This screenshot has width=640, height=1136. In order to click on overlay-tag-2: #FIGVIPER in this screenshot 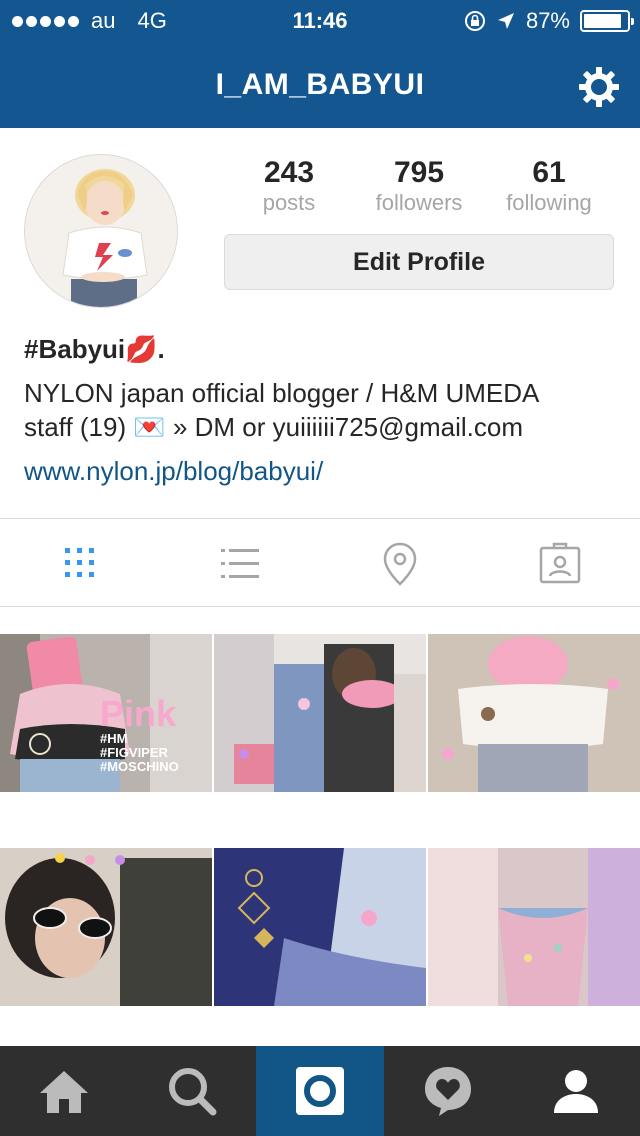, I will do `click(134, 752)`.